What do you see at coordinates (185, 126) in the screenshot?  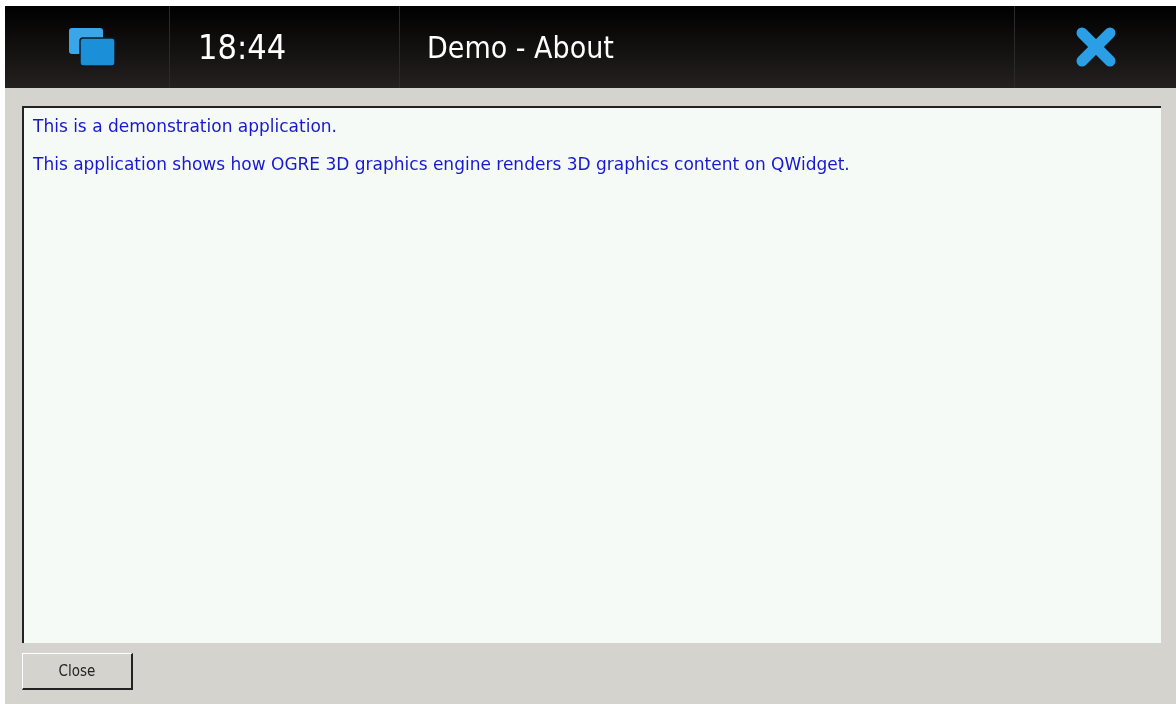 I see `info-text: This is a demonstration application.` at bounding box center [185, 126].